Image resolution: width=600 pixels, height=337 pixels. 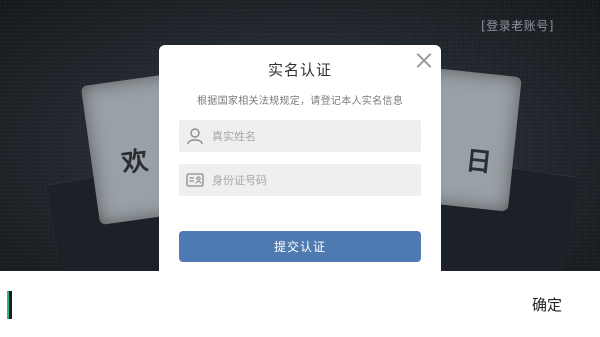 I want to click on id-card-icon, so click(x=195, y=180).